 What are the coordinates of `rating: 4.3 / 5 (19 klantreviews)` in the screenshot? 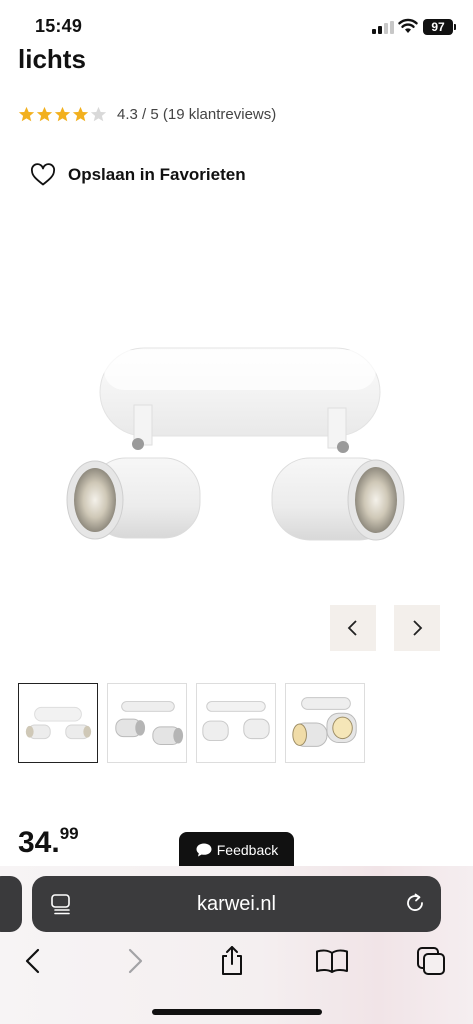 It's located at (147, 114).